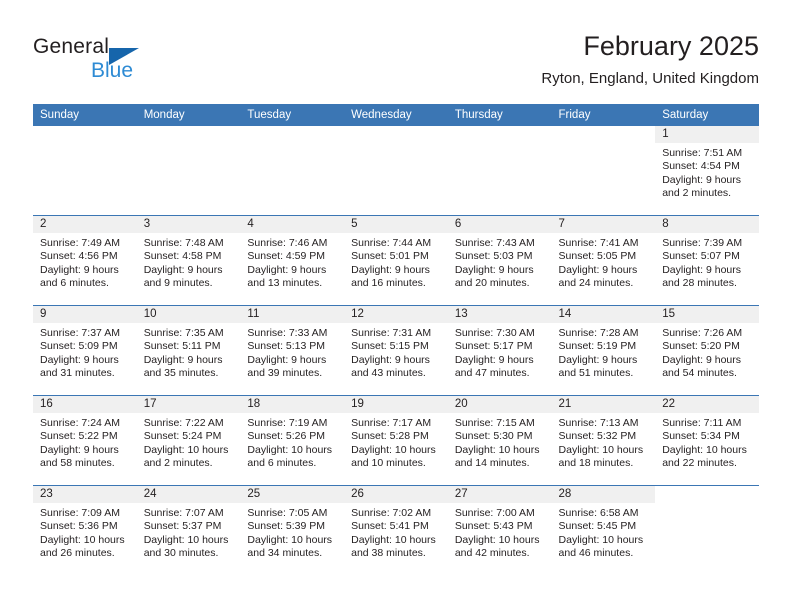  Describe the element at coordinates (292, 404) in the screenshot. I see `day-number: 18` at that location.